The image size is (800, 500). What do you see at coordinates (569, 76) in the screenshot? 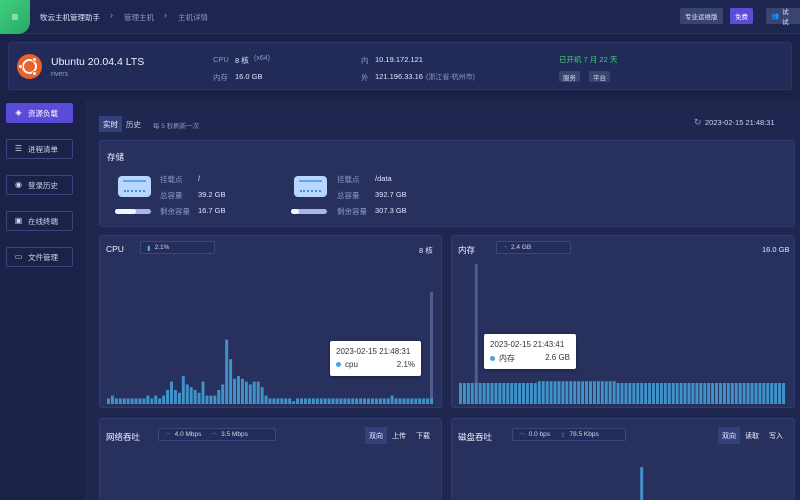
I see `host-tag: 服务` at bounding box center [569, 76].